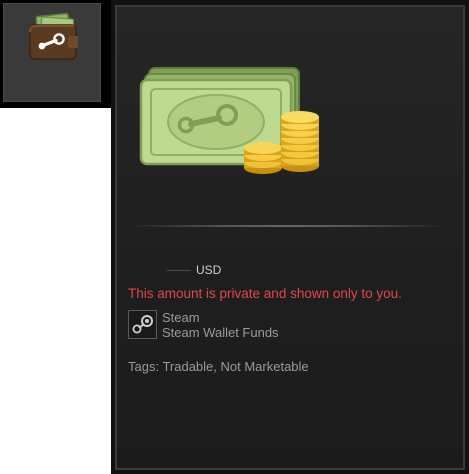  I want to click on hidden-amount-placeholder, so click(179, 270).